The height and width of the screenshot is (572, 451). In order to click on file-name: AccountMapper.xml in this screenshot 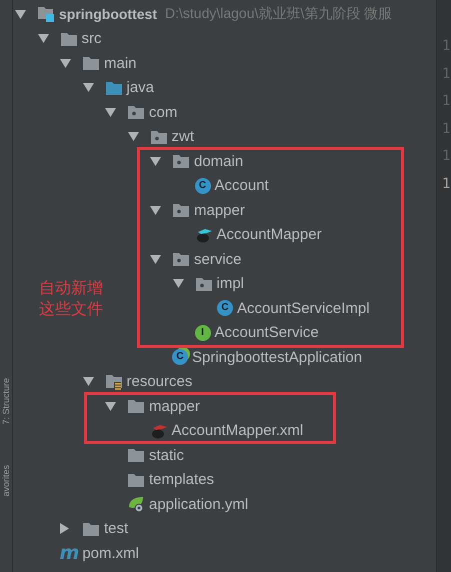, I will do `click(238, 431)`.